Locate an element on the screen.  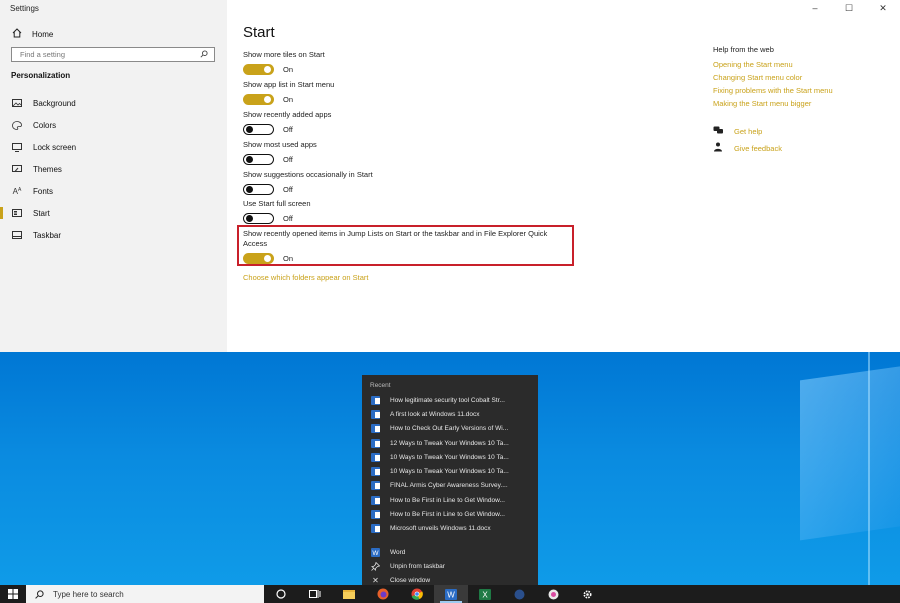
setting-app-list: Show app list in Start menu On is located at coordinates (408, 92).